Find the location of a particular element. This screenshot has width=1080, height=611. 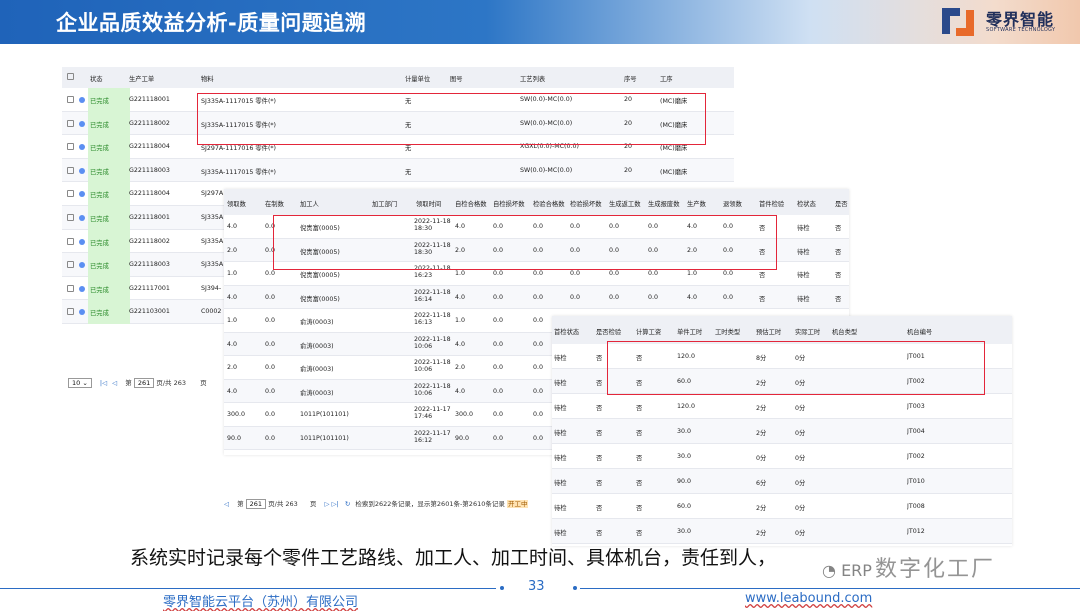

table-cell: JT010 is located at coordinates (916, 481).